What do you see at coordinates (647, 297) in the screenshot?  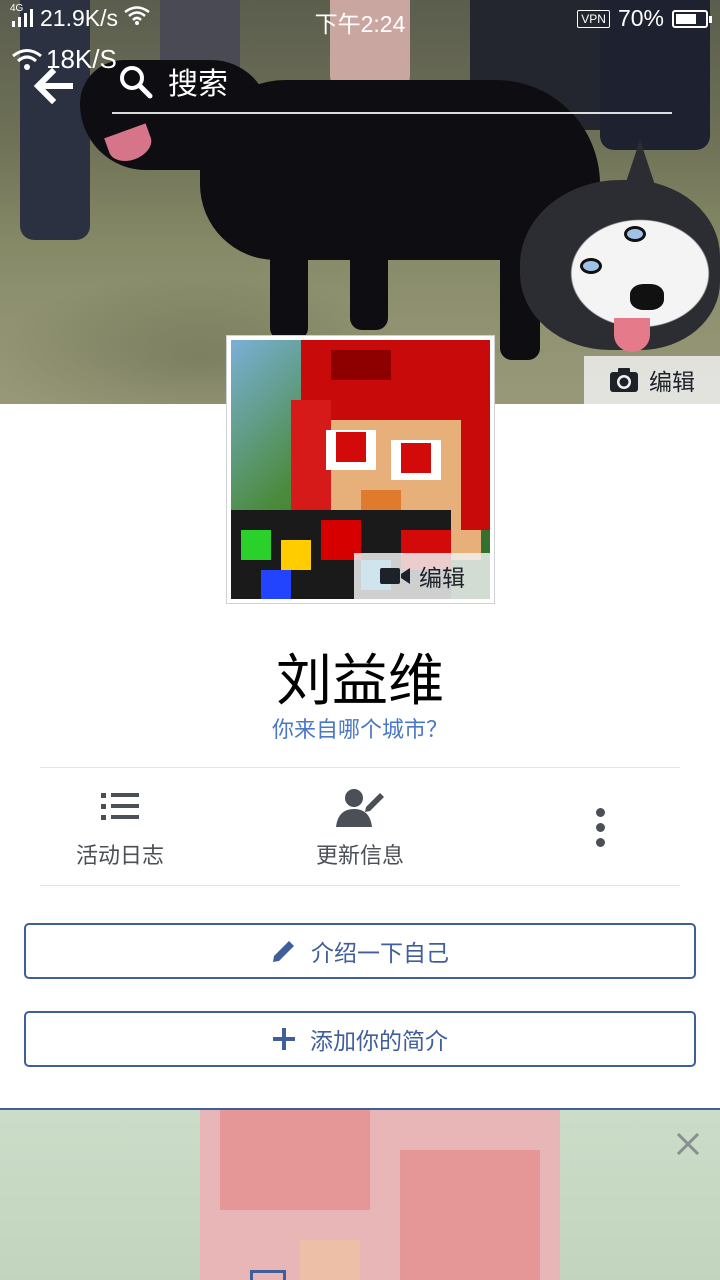 I see `cover-husky-nose` at bounding box center [647, 297].